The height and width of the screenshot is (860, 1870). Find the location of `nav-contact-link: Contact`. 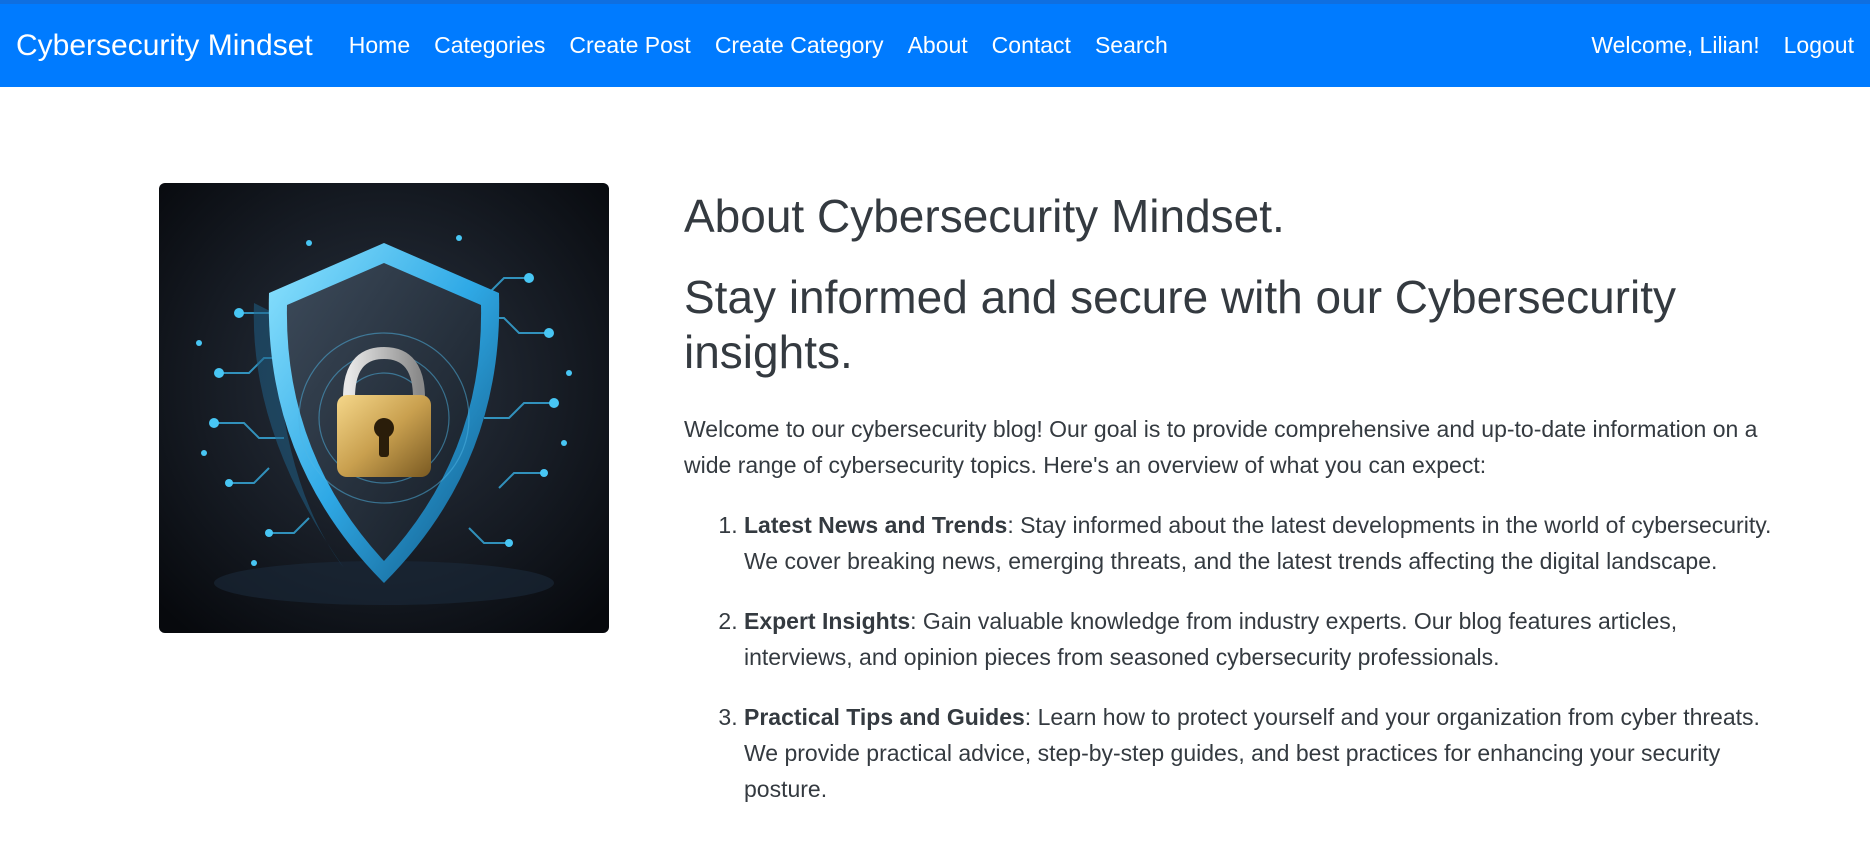

nav-contact-link: Contact is located at coordinates (1031, 45).